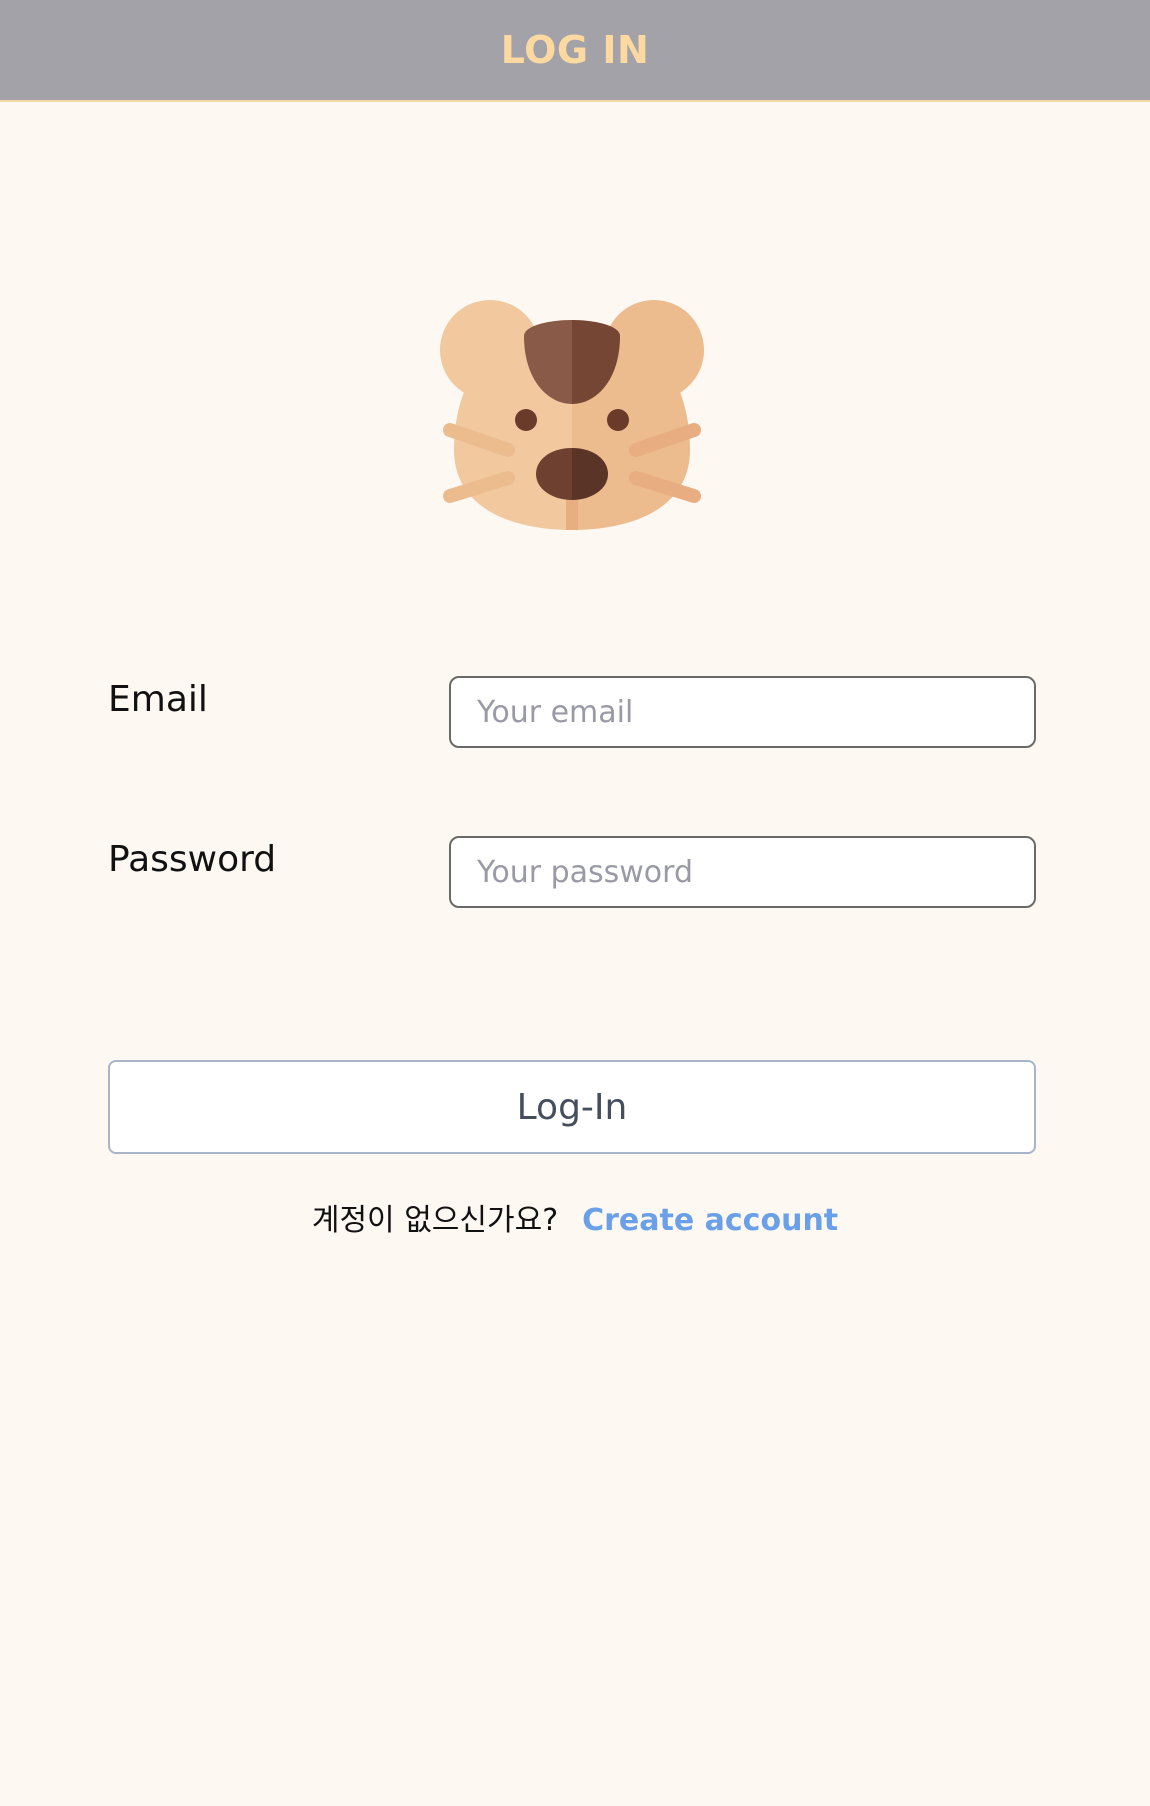 This screenshot has width=1150, height=1806. Describe the element at coordinates (435, 1220) in the screenshot. I see `signup-prompt: 계정이 없으신가요?` at that location.